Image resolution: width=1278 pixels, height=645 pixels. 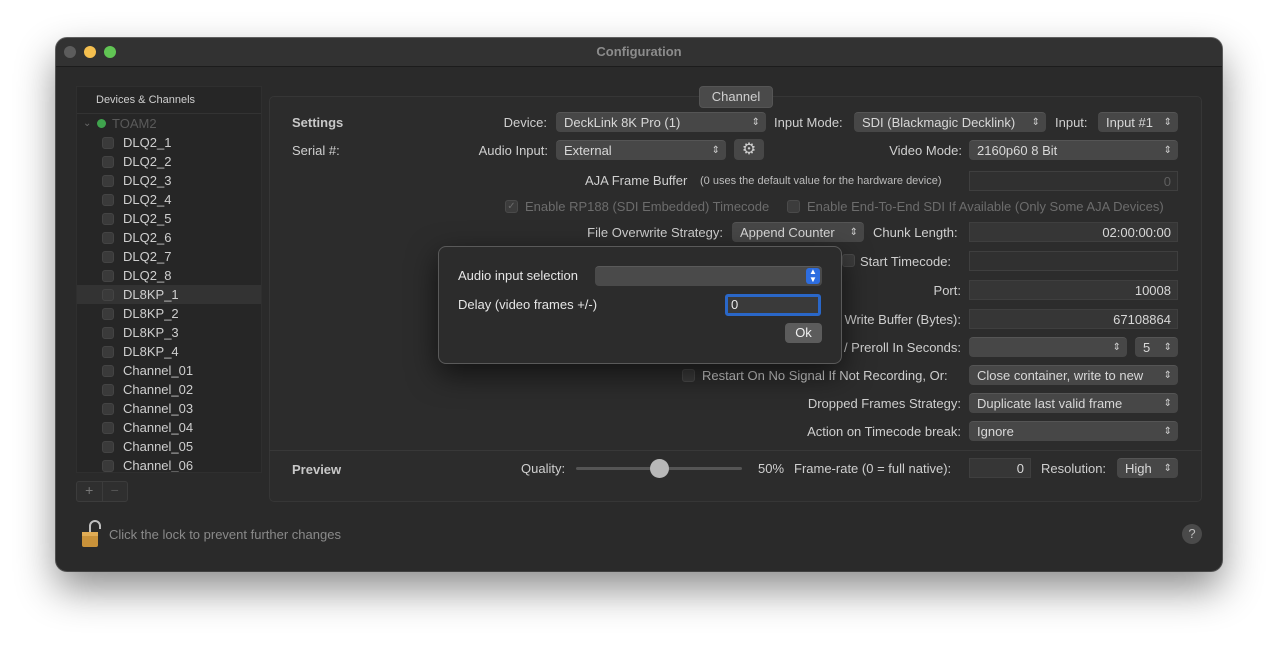 I want to click on framerate-field: 0, so click(x=1000, y=468).